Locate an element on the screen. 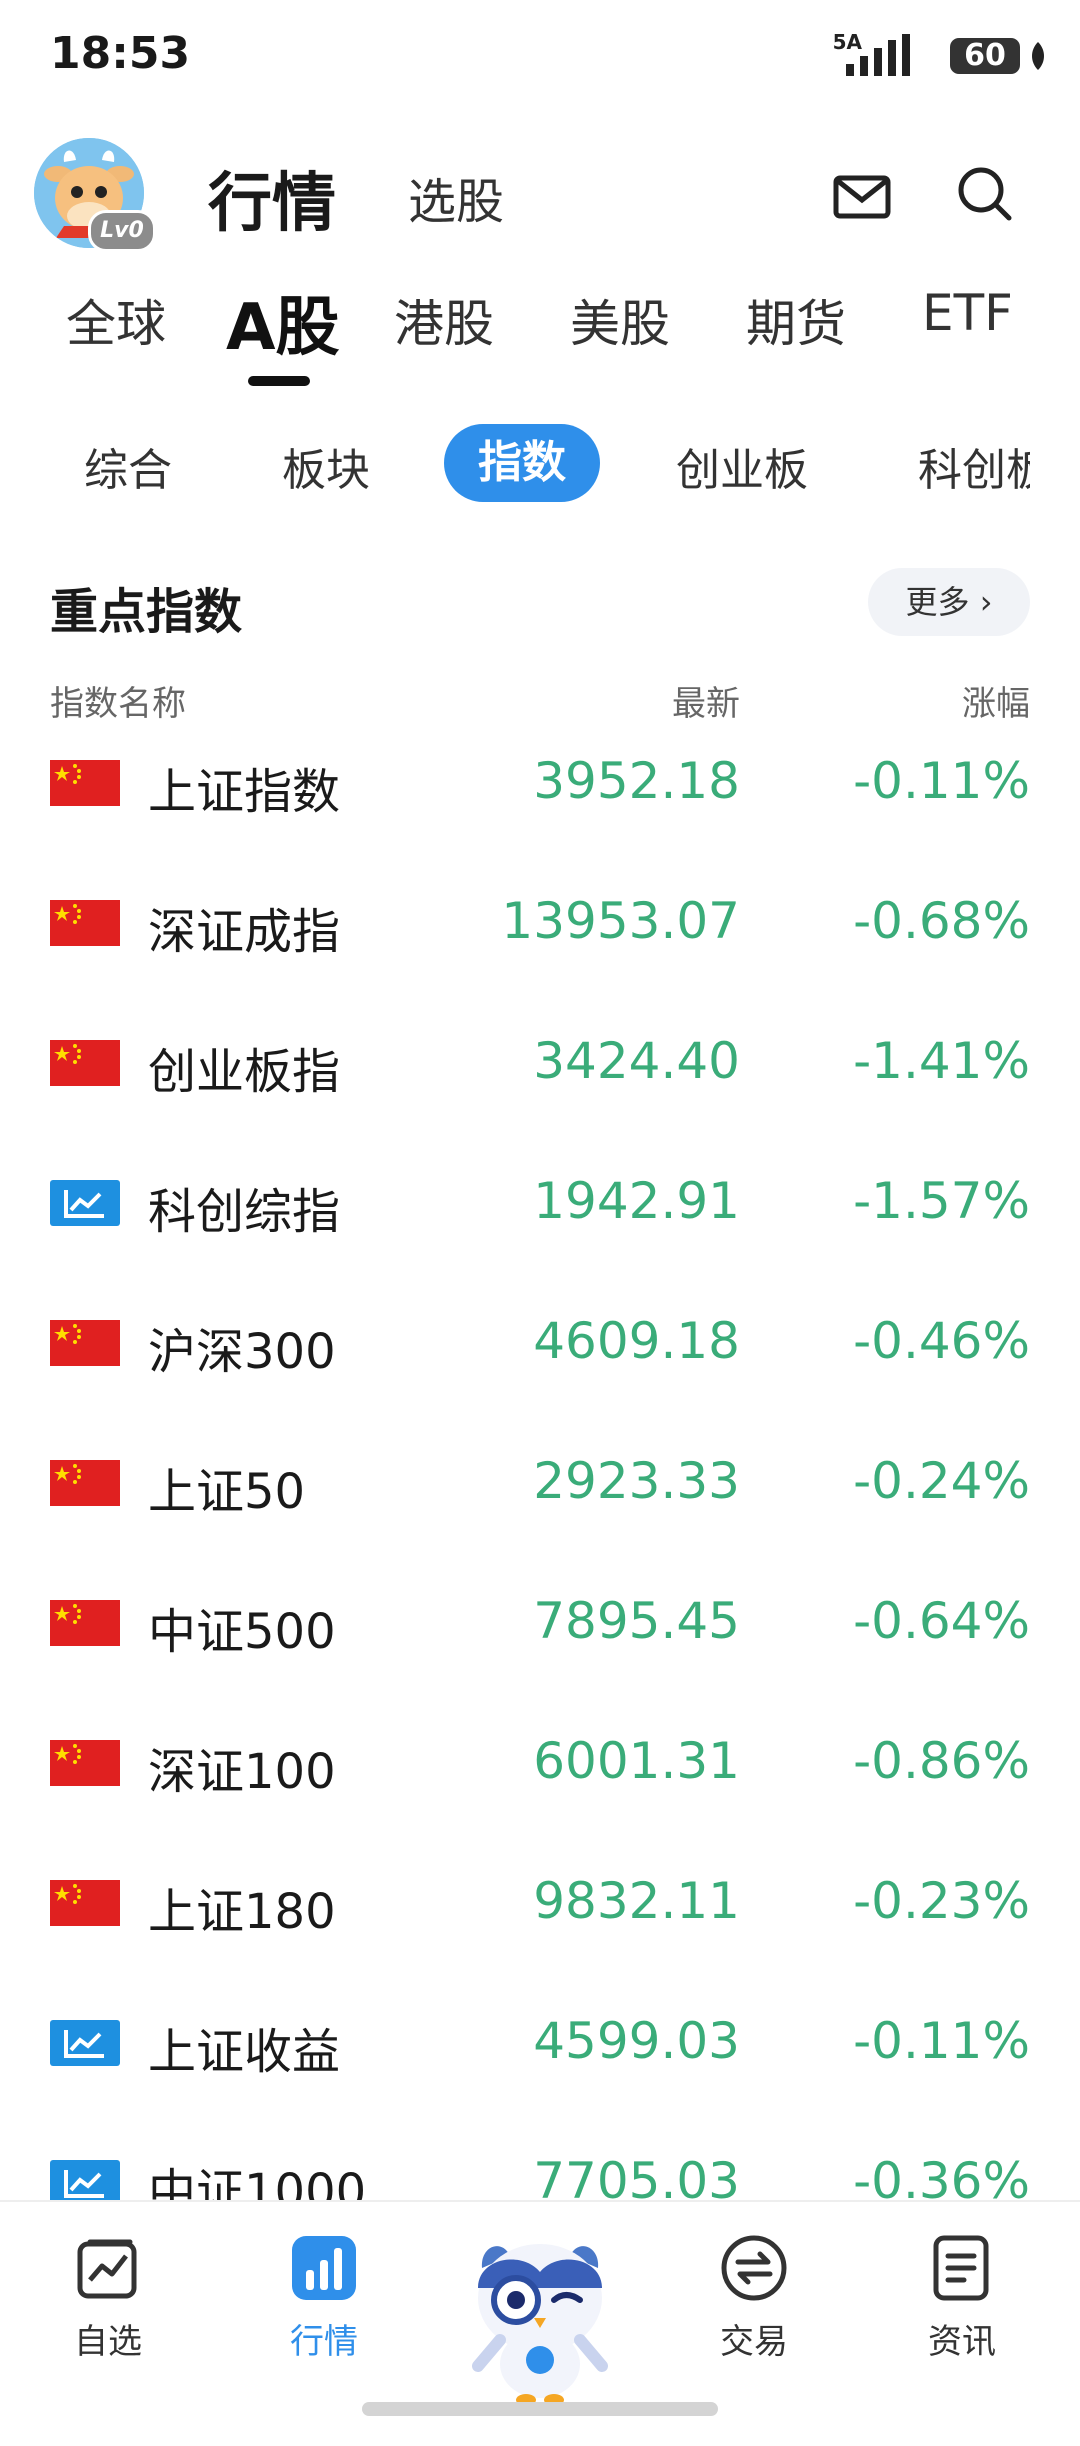  index-row: 深证成指 13953.07 -0.68% is located at coordinates (540, 922).